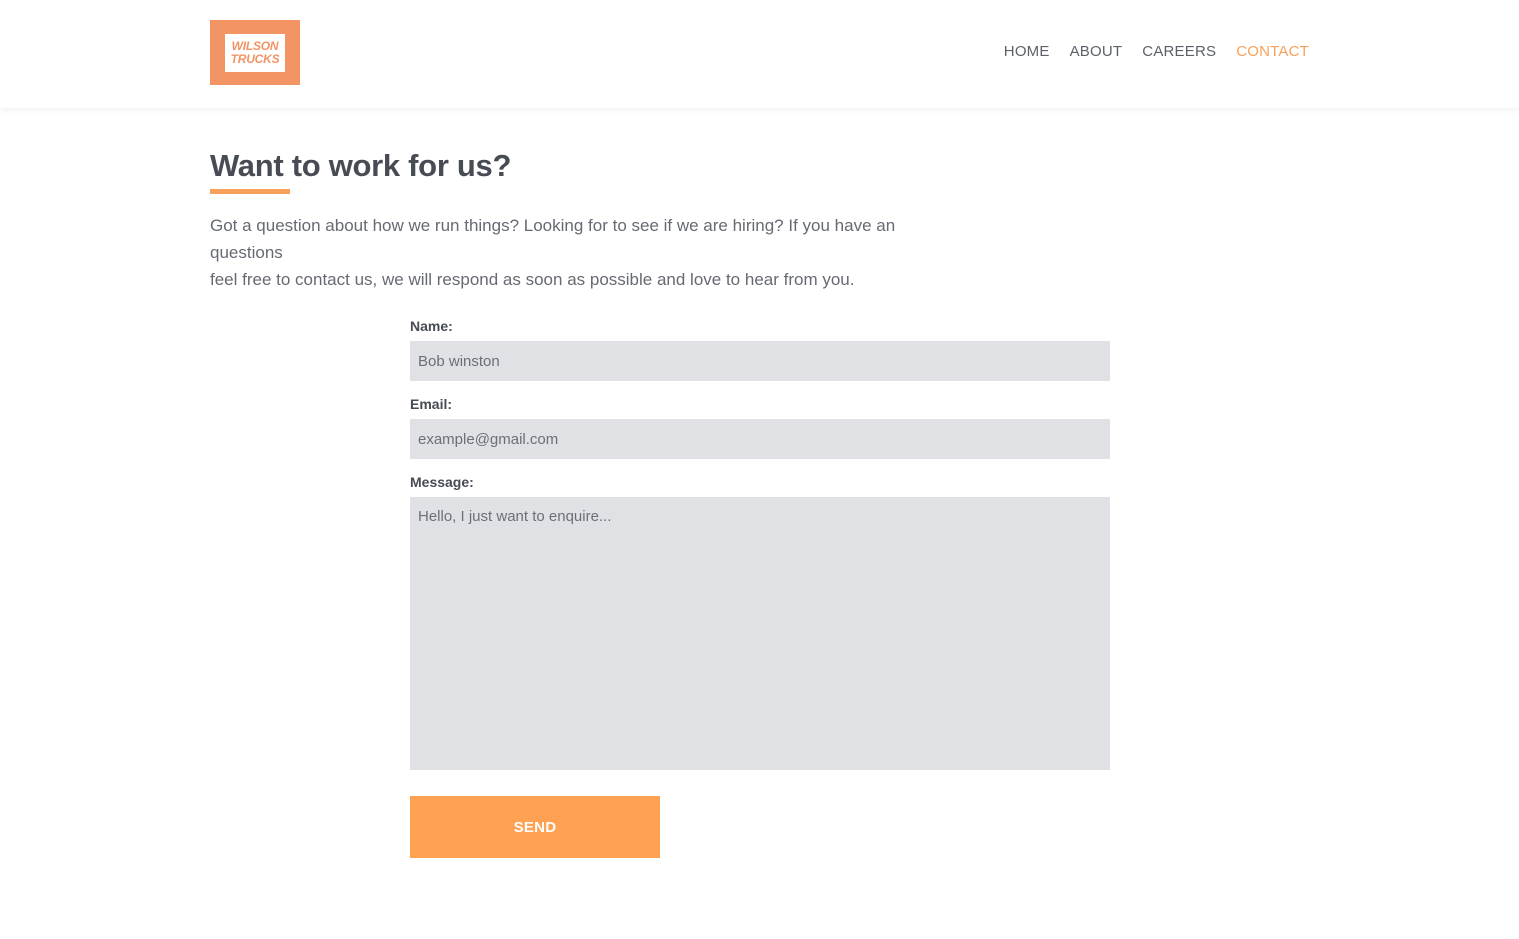  What do you see at coordinates (250, 191) in the screenshot?
I see `title-underline` at bounding box center [250, 191].